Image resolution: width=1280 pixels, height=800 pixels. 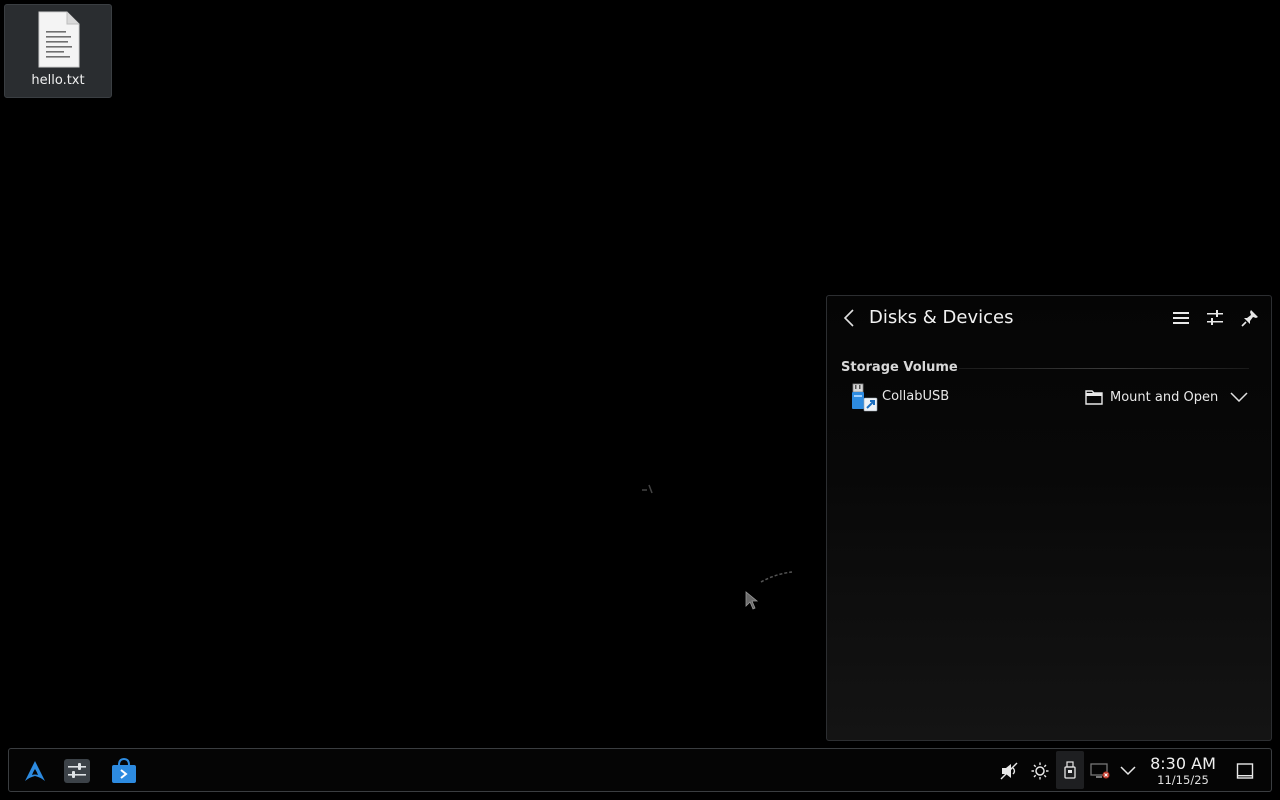 What do you see at coordinates (1094, 397) in the screenshot?
I see `folder-icon` at bounding box center [1094, 397].